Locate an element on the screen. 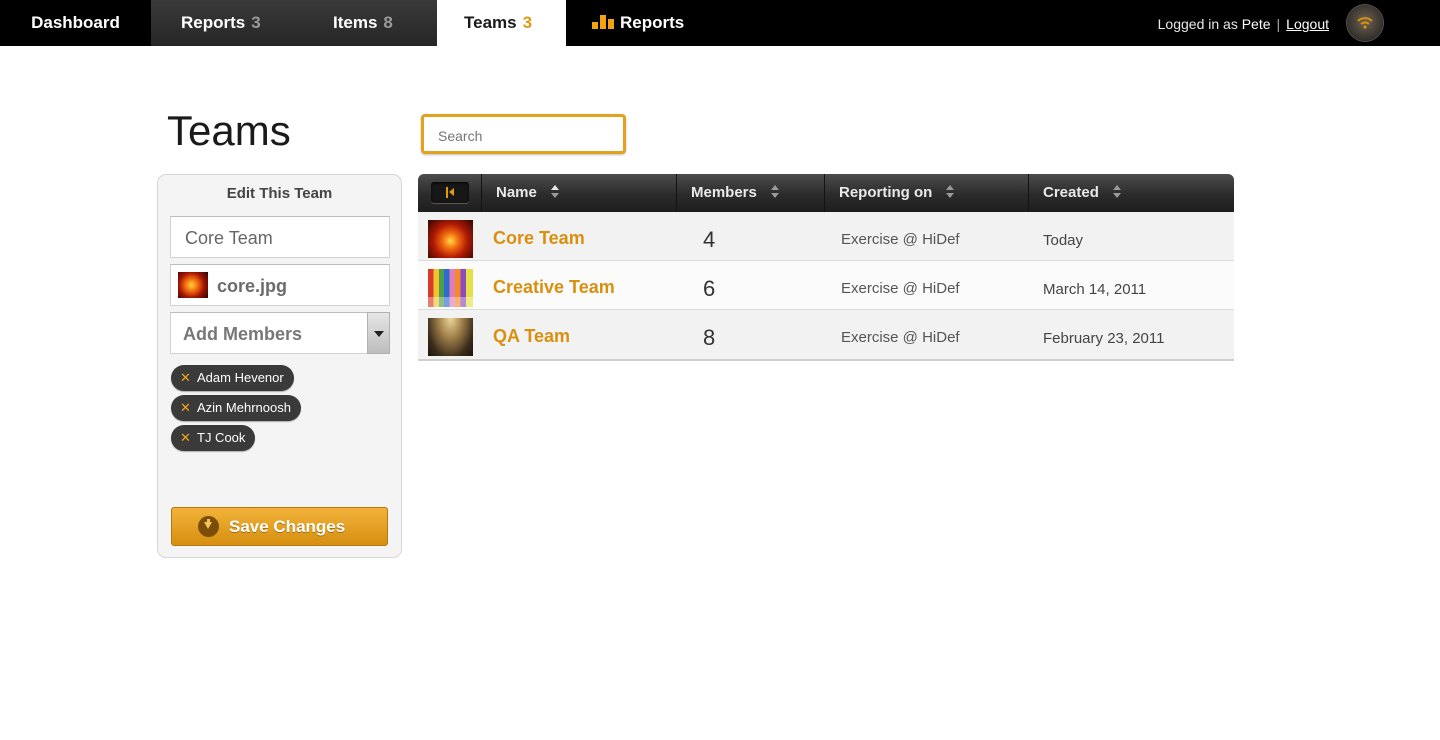 The image size is (1440, 740). member-chip-label: Adam Hevenor is located at coordinates (240, 377).